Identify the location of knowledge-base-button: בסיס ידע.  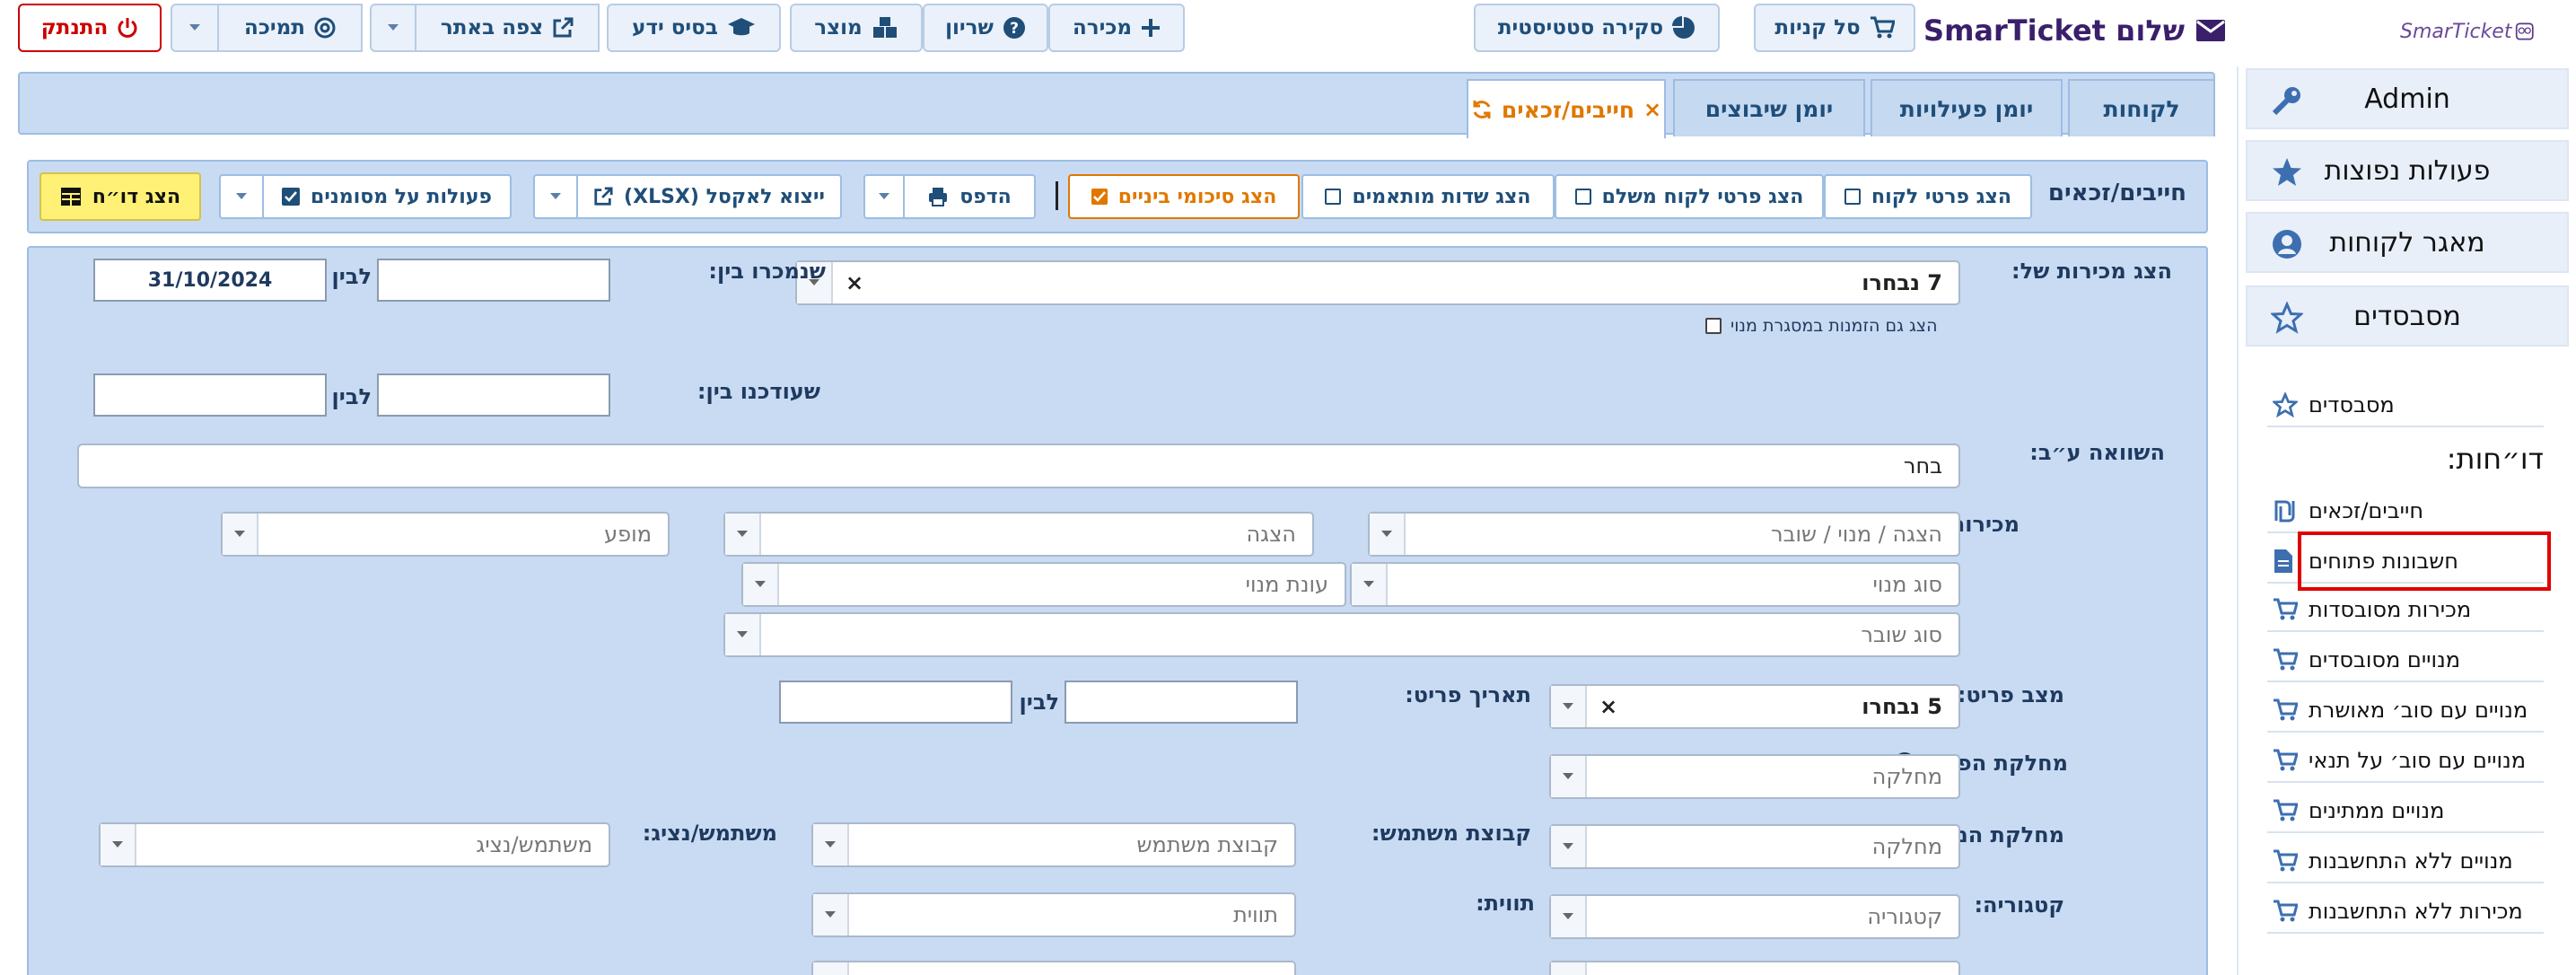
(694, 28).